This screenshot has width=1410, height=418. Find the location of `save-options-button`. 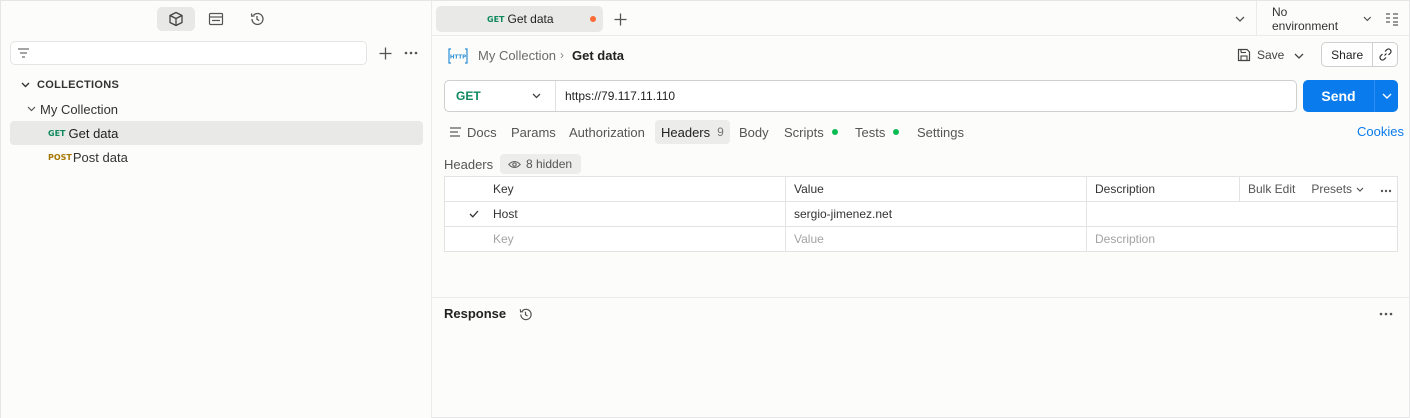

save-options-button is located at coordinates (1299, 54).